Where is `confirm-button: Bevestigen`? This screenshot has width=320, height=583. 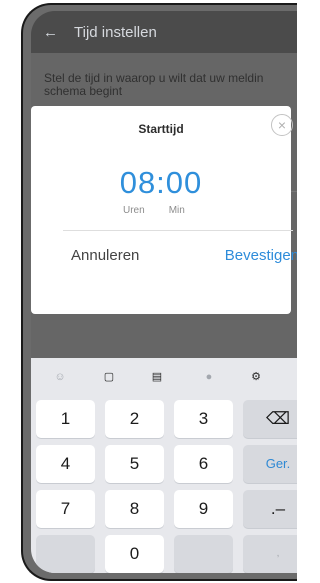
confirm-button: Bevestigen is located at coordinates (261, 255).